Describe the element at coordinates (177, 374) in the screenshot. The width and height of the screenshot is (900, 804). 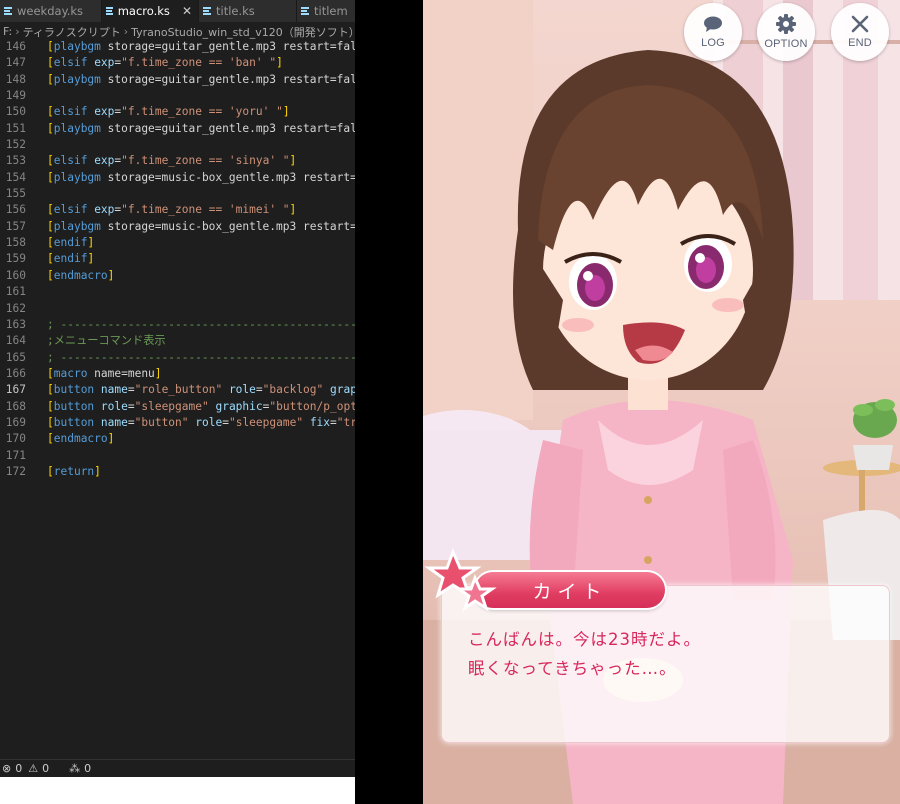
I see `code-line: 166 [macro name=menu]` at that location.